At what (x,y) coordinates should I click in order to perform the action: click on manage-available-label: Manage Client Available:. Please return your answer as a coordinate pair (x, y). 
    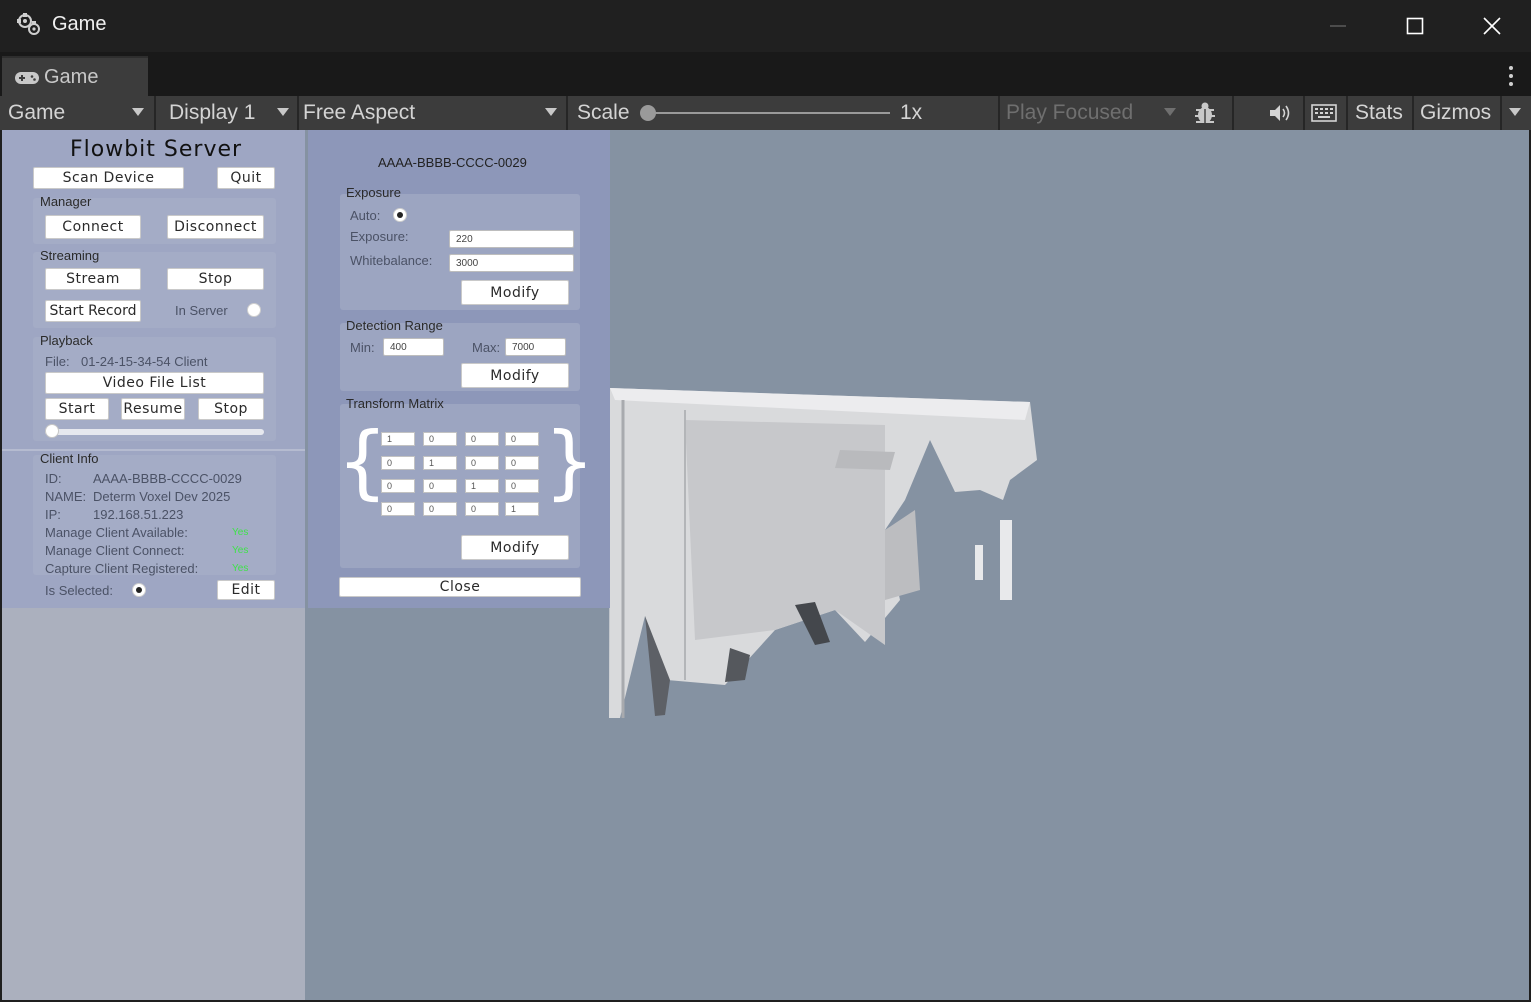
    Looking at the image, I should click on (116, 532).